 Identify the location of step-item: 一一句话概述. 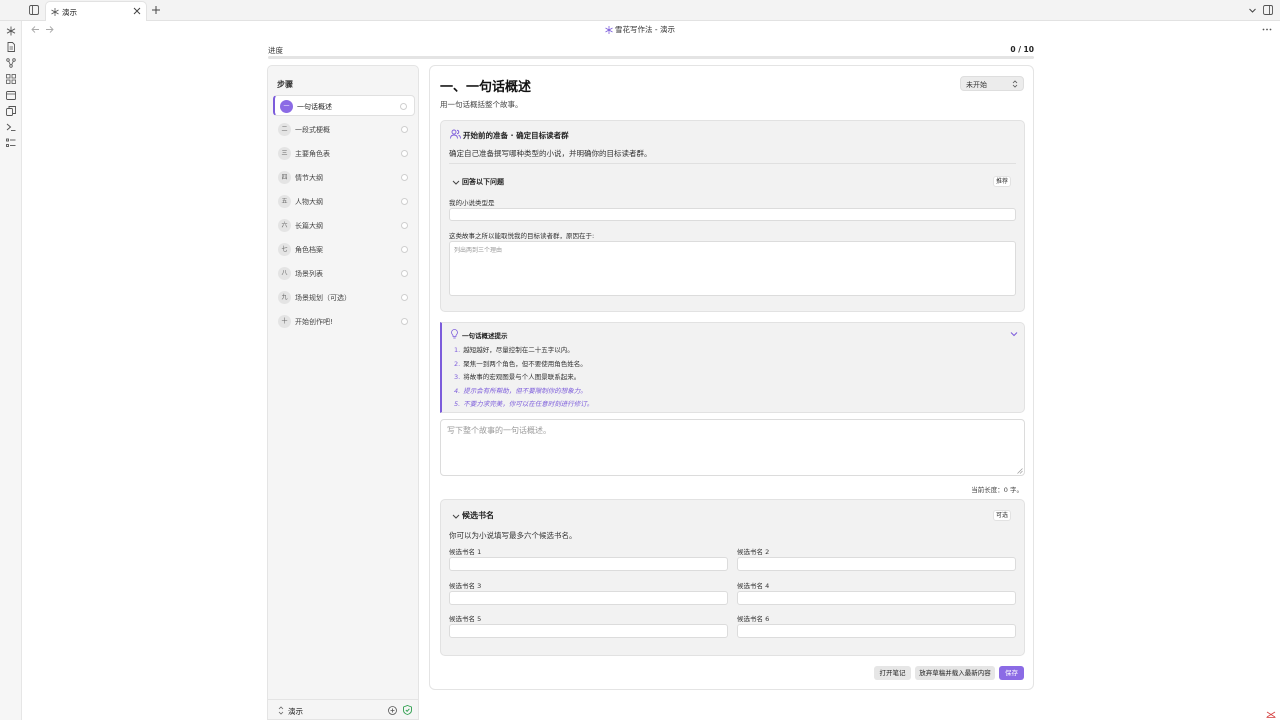
(344, 105).